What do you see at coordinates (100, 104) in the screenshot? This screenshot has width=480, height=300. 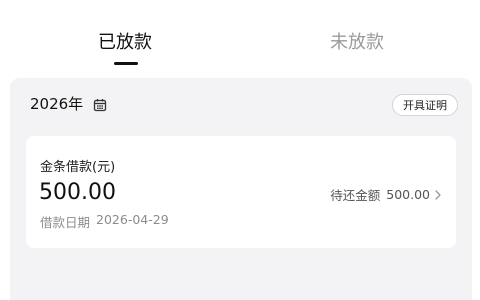 I see `calendar-icon` at bounding box center [100, 104].